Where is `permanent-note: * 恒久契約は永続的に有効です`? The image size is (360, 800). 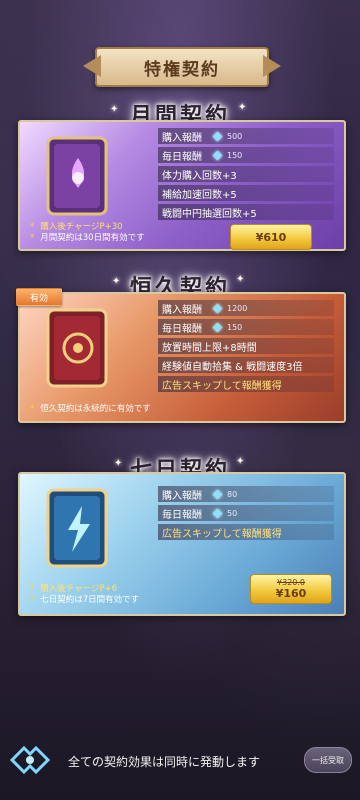 permanent-note: * 恒久契約は永続的に有効です is located at coordinates (90, 409).